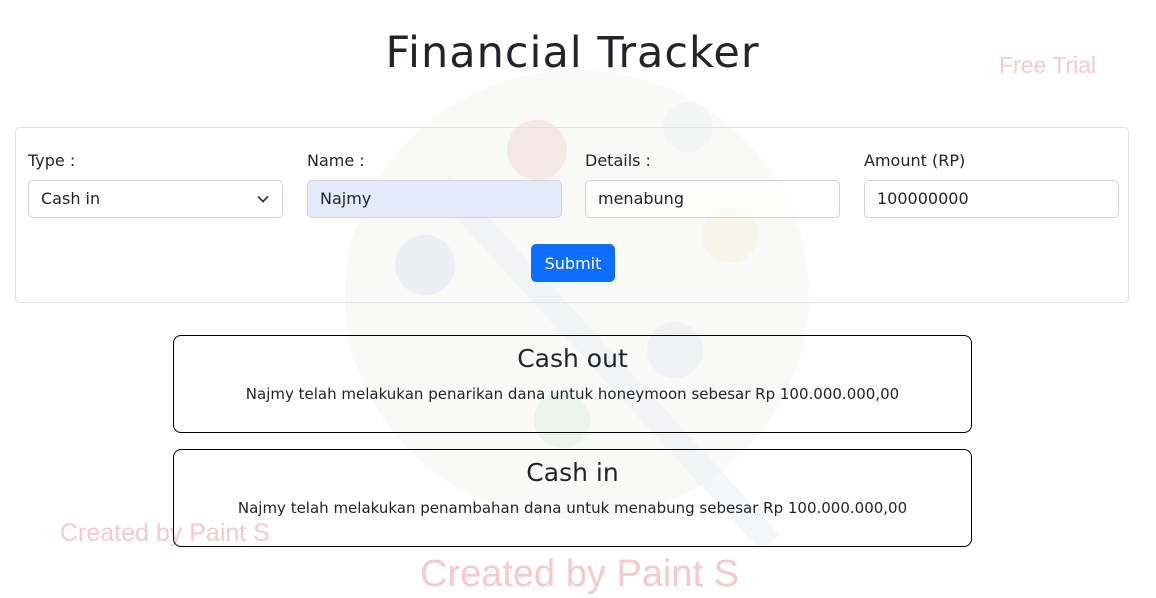 The width and height of the screenshot is (1156, 598). What do you see at coordinates (434, 199) in the screenshot?
I see `name-input: Najmy` at bounding box center [434, 199].